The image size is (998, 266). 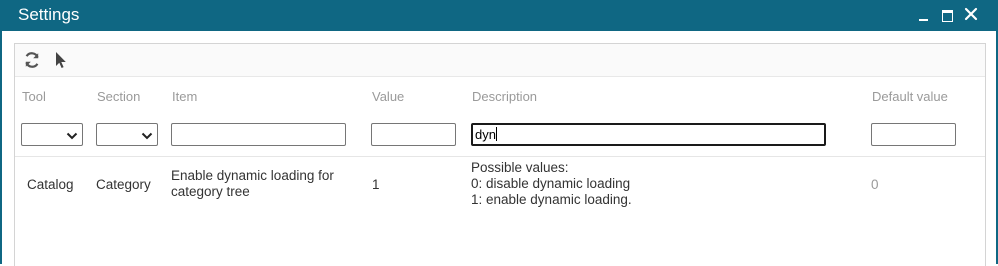 What do you see at coordinates (971, 14) in the screenshot?
I see `close-icon` at bounding box center [971, 14].